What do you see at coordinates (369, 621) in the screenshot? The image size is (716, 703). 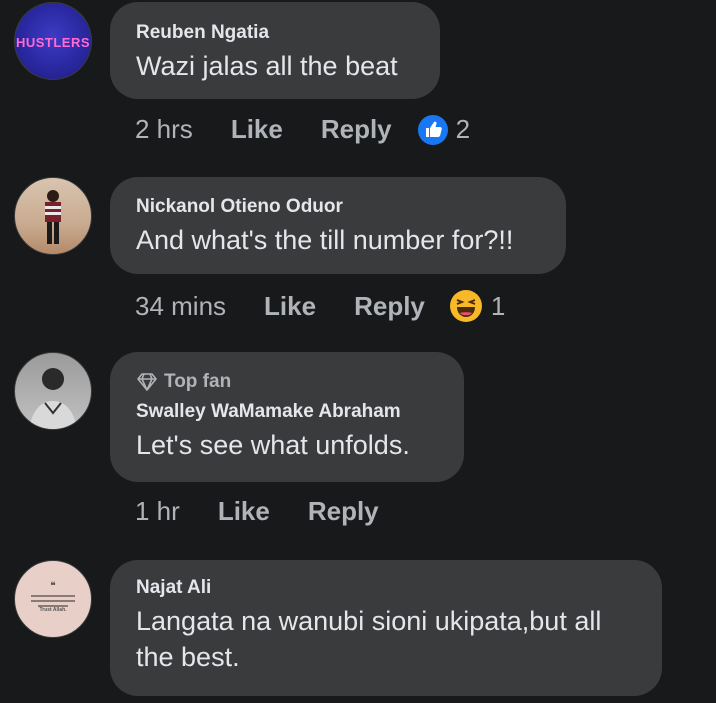 I see `comment-text-line: Langata na wanubi sioni ukipata,but all` at bounding box center [369, 621].